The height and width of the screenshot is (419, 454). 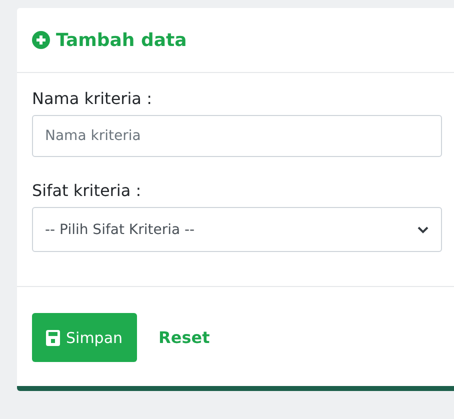 I want to click on plus-circle-icon, so click(x=41, y=40).